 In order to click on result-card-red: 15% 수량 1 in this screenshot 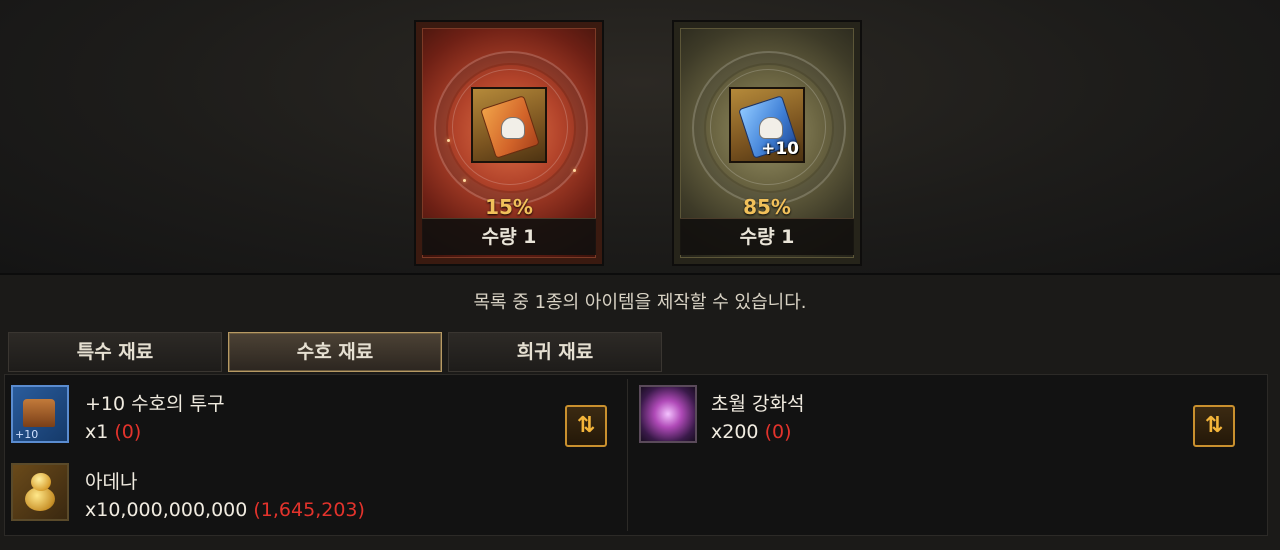, I will do `click(509, 143)`.